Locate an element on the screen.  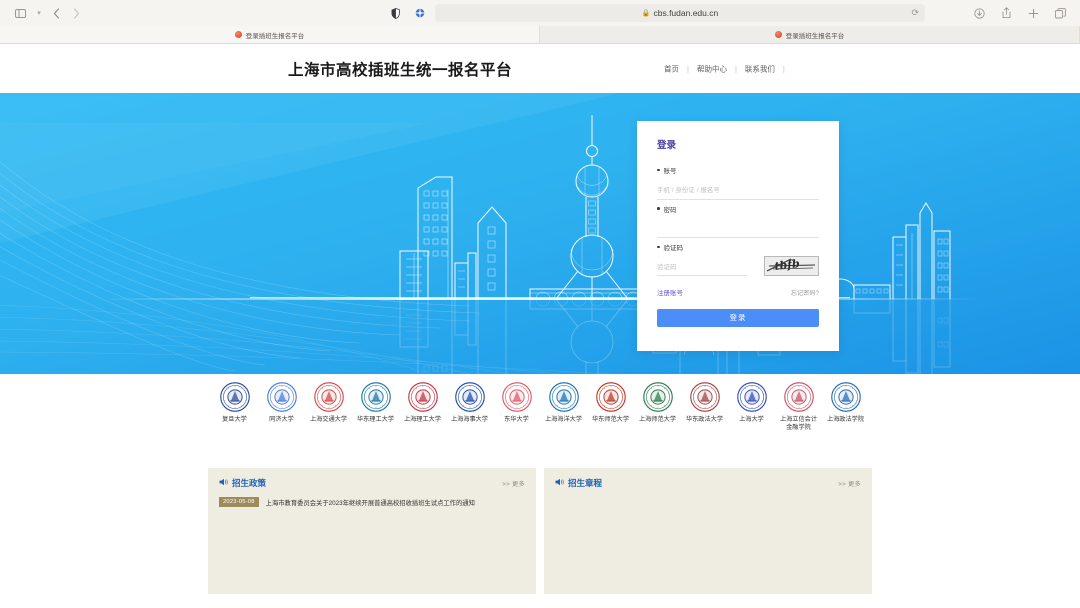
nav-link-help-center: 帮助中心 is located at coordinates (712, 68).